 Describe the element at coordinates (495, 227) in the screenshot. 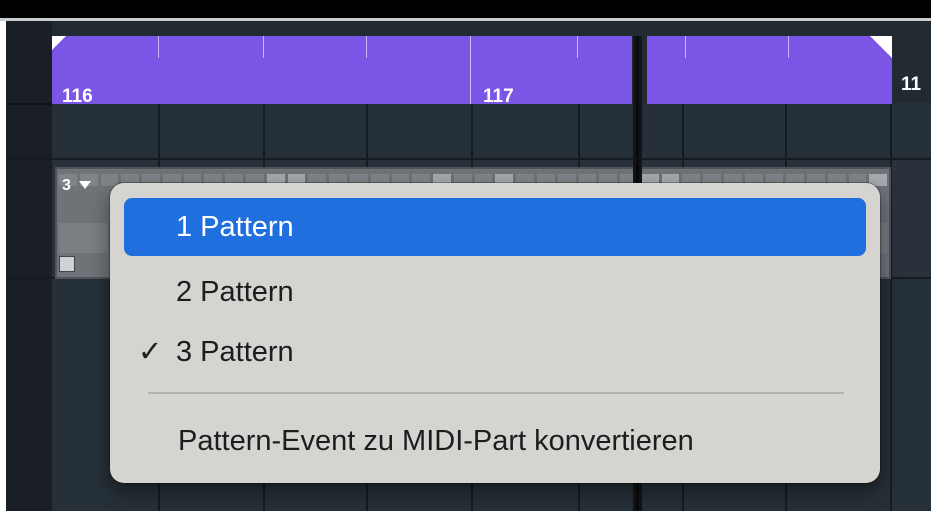

I see `menu-item-1-pattern: 1 Pattern` at that location.